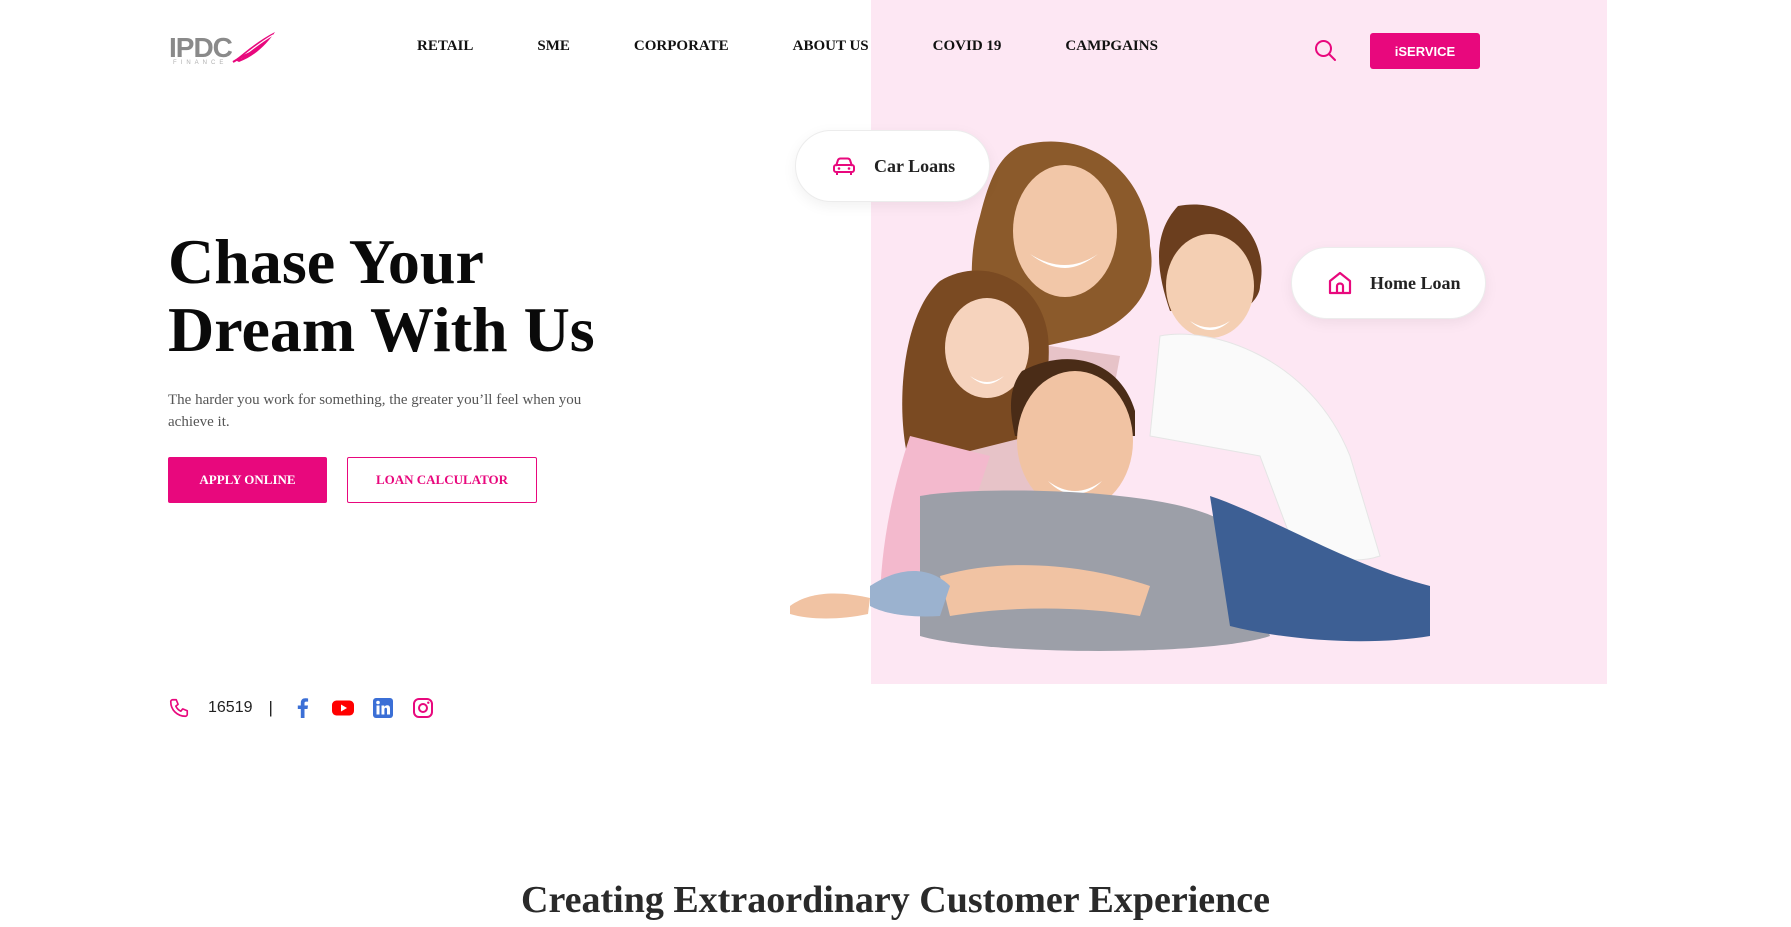 The height and width of the screenshot is (927, 1791). Describe the element at coordinates (967, 46) in the screenshot. I see `nav-covid-19: COVID 19` at that location.